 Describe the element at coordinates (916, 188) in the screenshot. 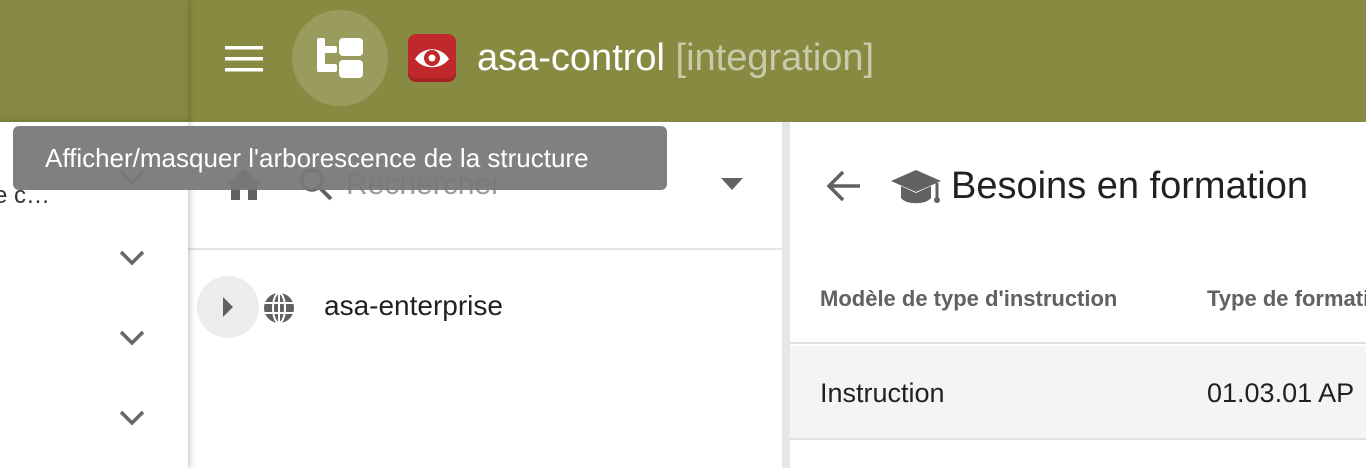

I see `graduation-cap-icon` at that location.